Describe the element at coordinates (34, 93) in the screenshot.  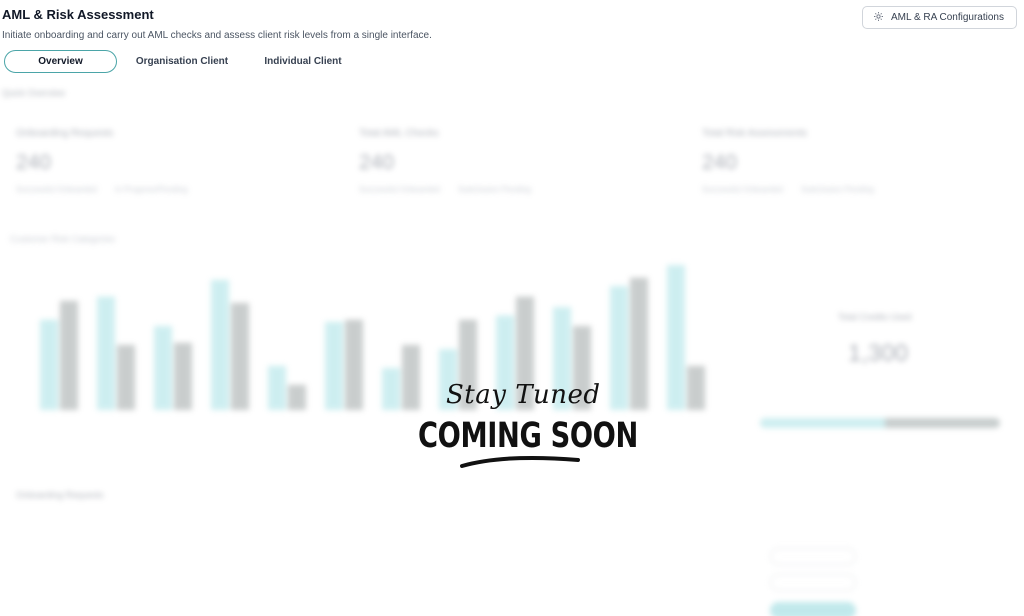
I see `section-label: Quick Overview` at that location.